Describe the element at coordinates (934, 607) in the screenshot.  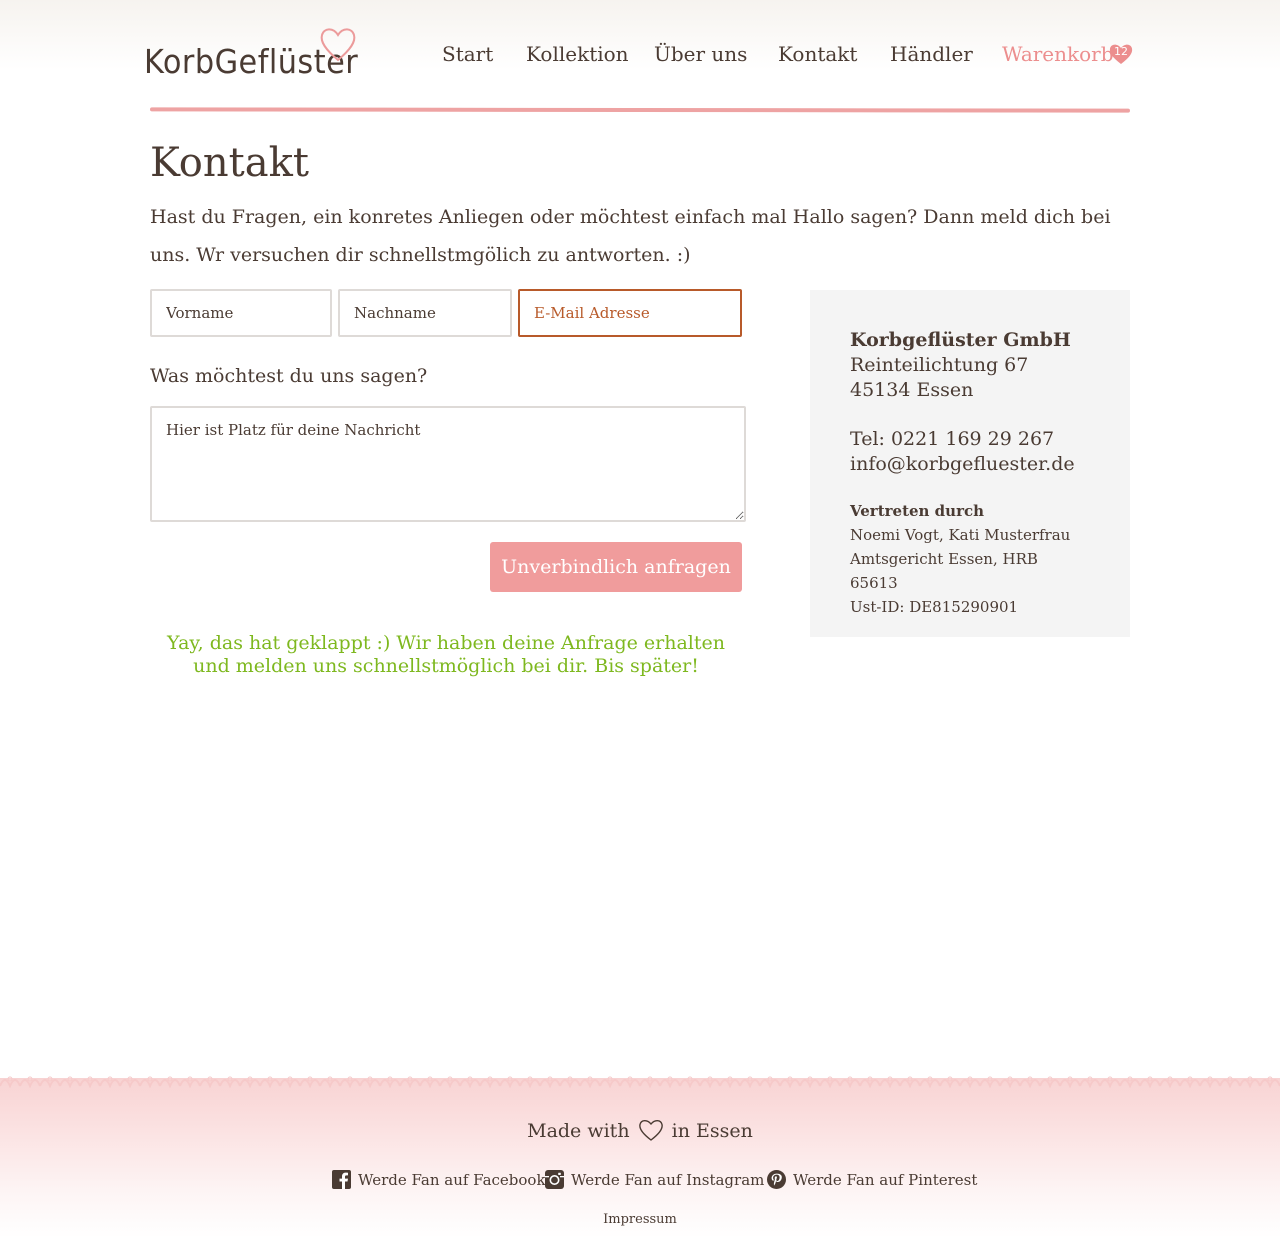
I see `vat-id: Ust-ID: DE815290901` at that location.